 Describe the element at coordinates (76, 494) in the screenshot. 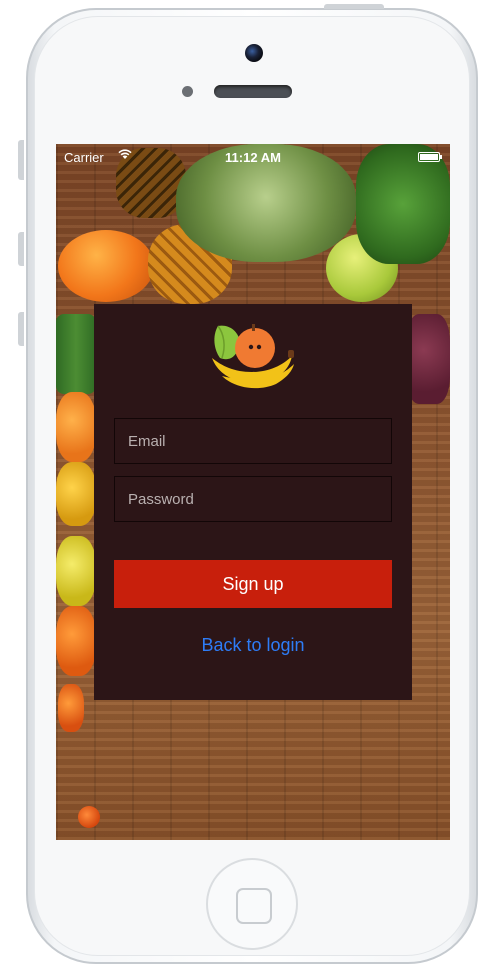

I see `tomato-yellow-decoration` at that location.